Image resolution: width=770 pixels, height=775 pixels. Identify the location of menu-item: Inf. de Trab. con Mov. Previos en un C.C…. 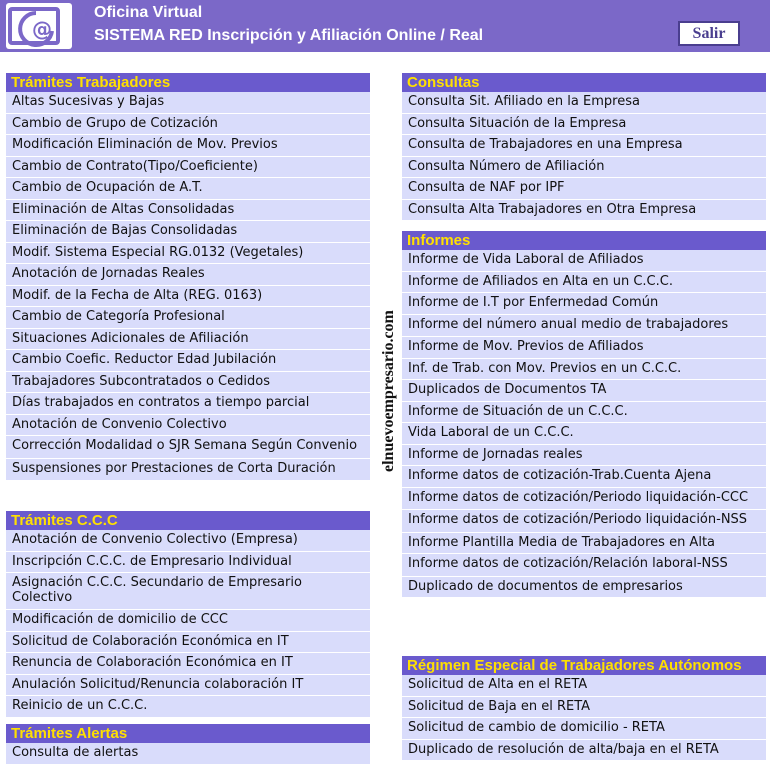
(584, 369).